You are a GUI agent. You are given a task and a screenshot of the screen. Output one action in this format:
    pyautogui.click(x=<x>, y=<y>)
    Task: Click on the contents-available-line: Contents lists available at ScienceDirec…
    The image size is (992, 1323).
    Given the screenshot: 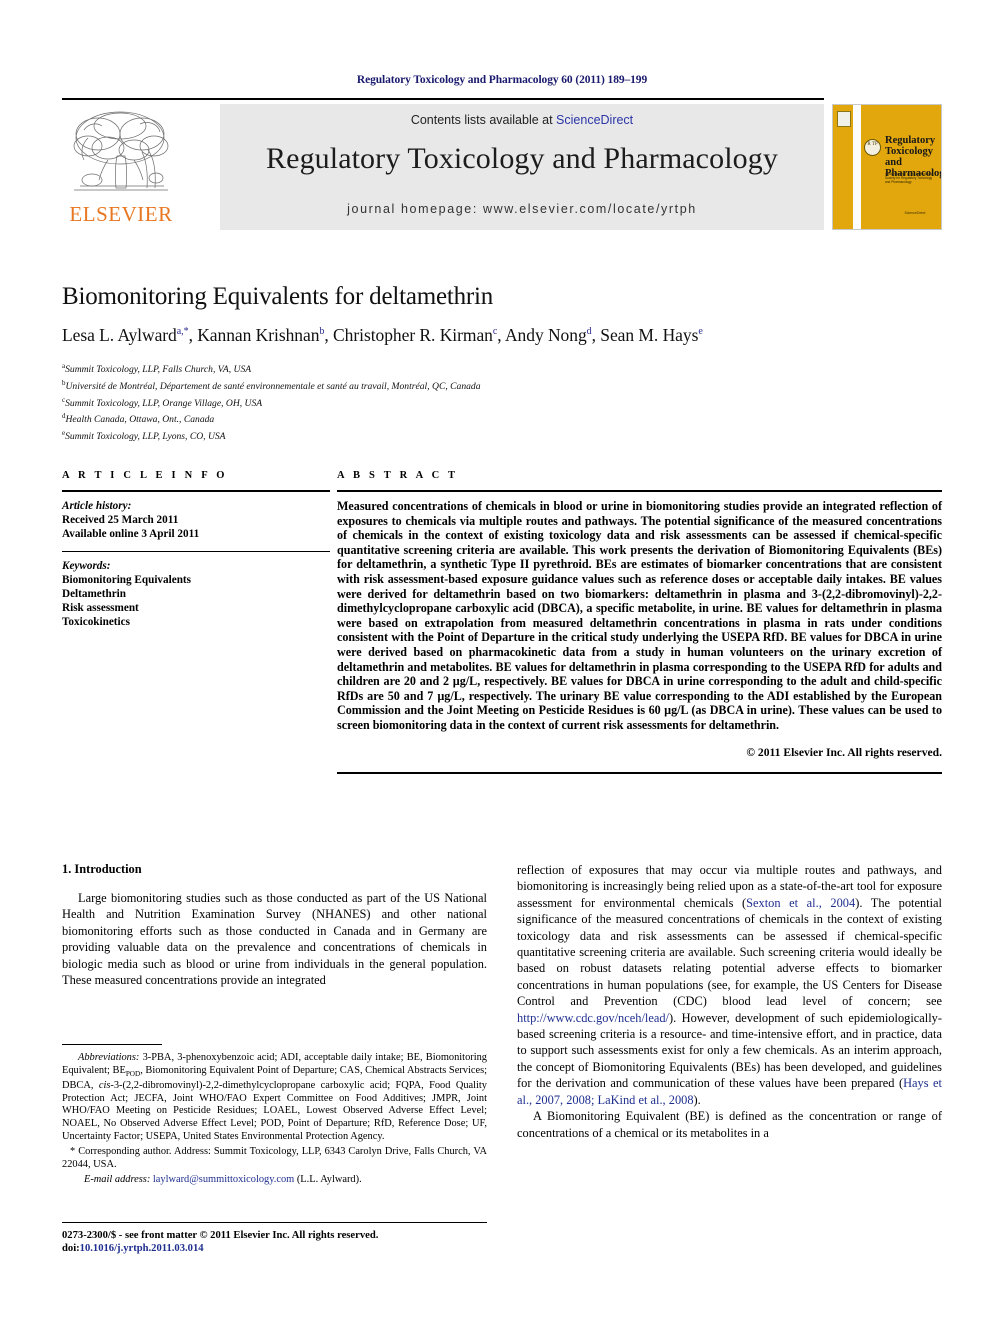 What is the action you would take?
    pyautogui.click(x=522, y=120)
    